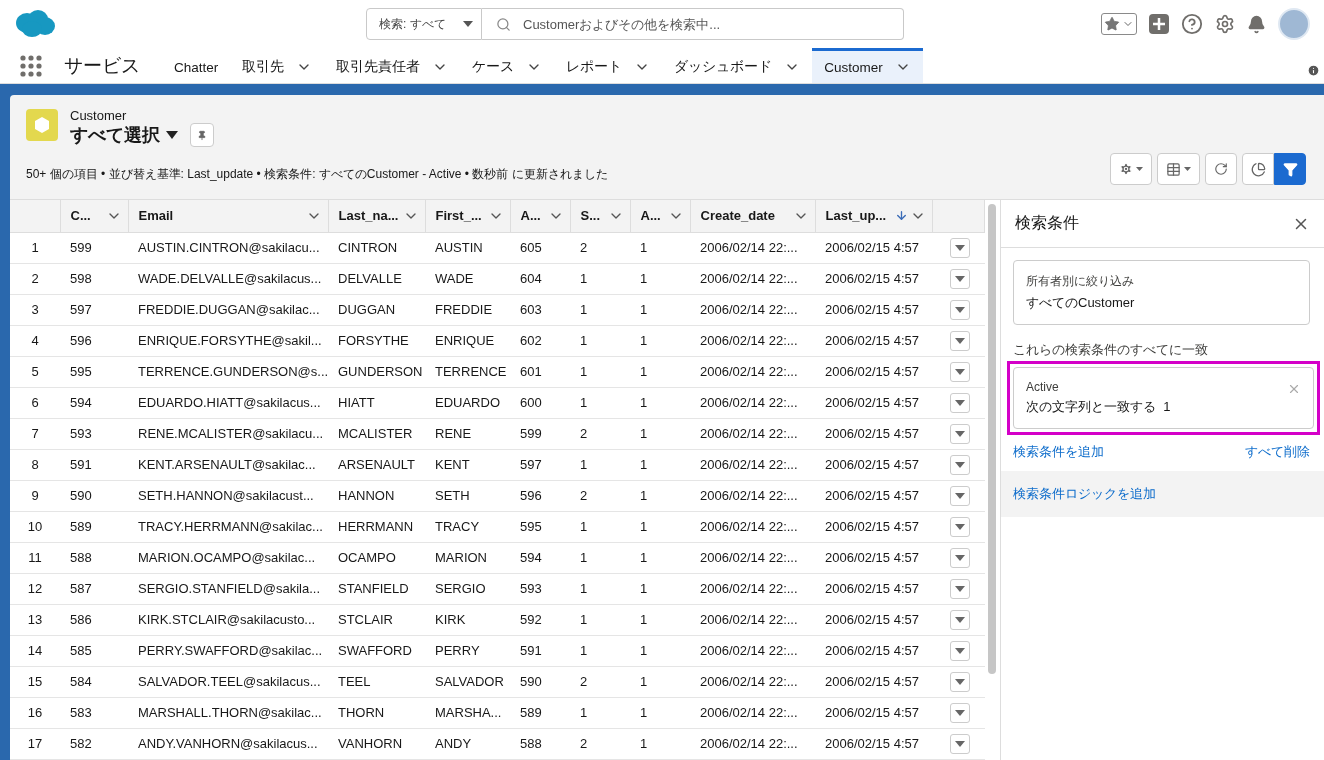  What do you see at coordinates (94, 247) in the screenshot?
I see `table-cell: 599` at bounding box center [94, 247].